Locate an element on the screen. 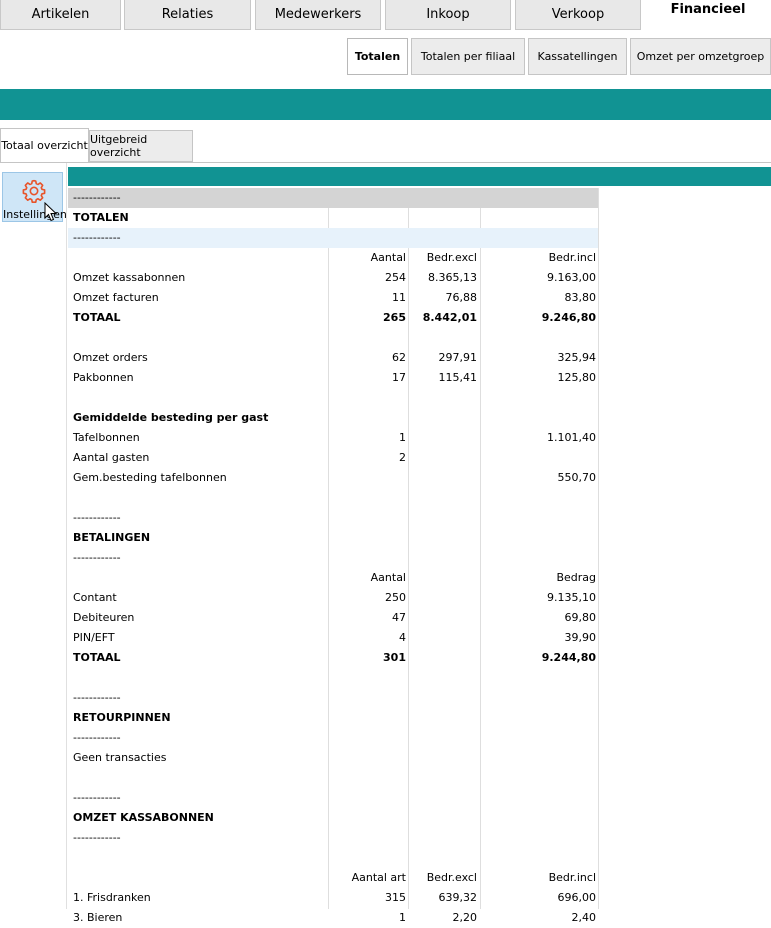 Image resolution: width=771 pixels, height=928 pixels. tab-inkoop: Inkoop is located at coordinates (448, 15).